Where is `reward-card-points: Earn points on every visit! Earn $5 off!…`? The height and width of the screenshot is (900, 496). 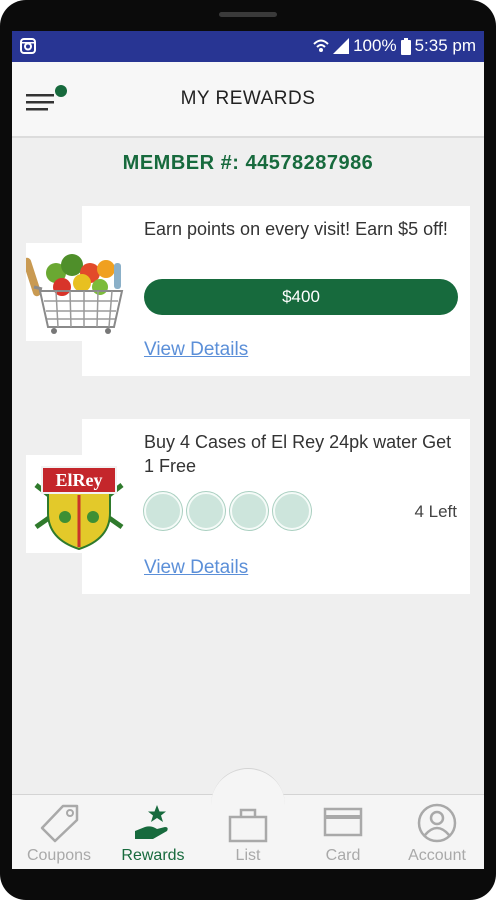
reward-card-points: Earn points on every visit! Earn $5 off!… is located at coordinates (276, 291).